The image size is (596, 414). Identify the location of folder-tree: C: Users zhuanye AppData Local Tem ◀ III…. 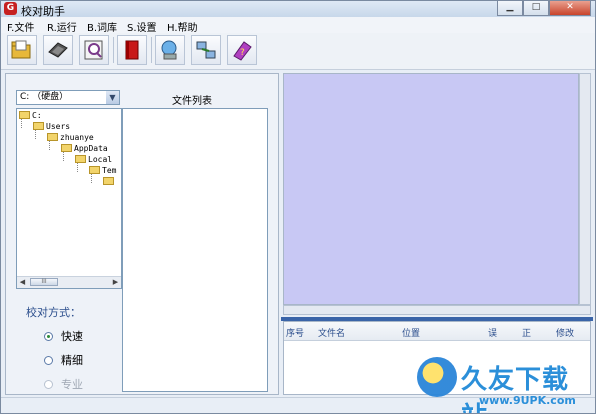
(69, 198).